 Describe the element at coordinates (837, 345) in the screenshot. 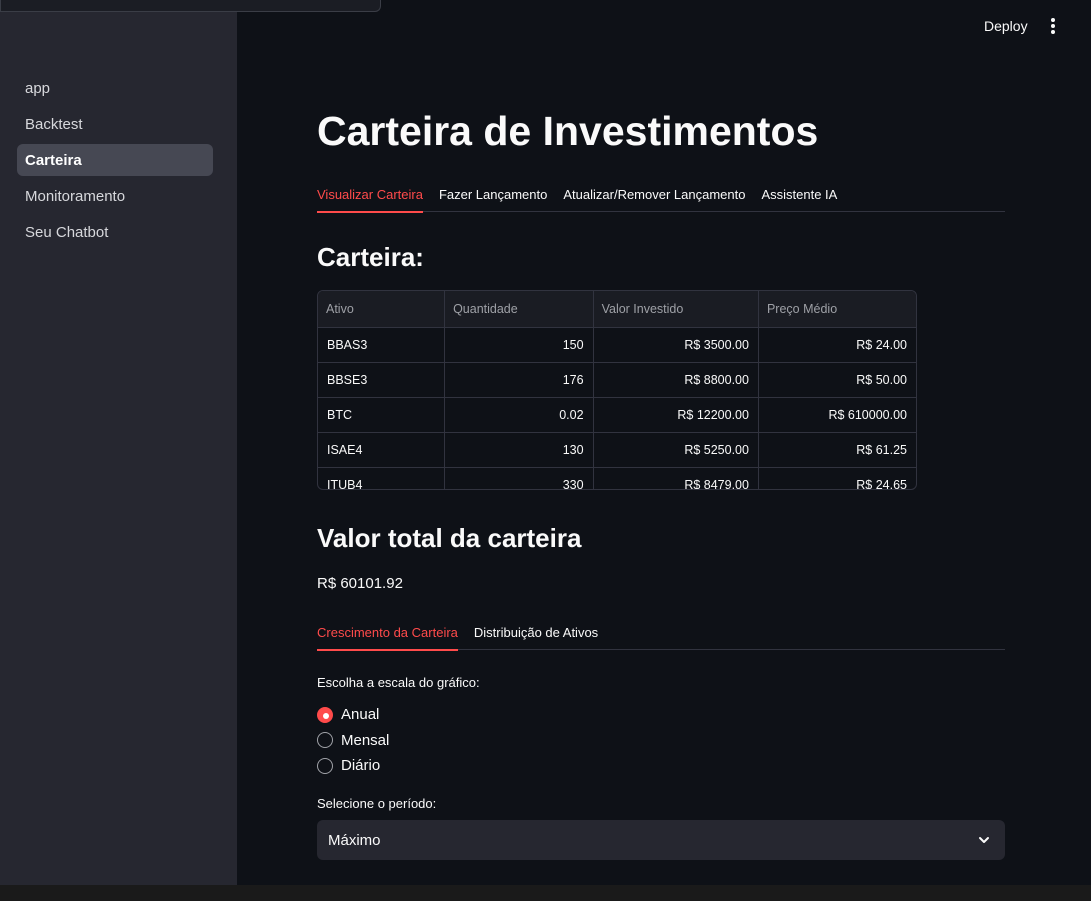

I see `table-cell: R$ 24.00` at that location.